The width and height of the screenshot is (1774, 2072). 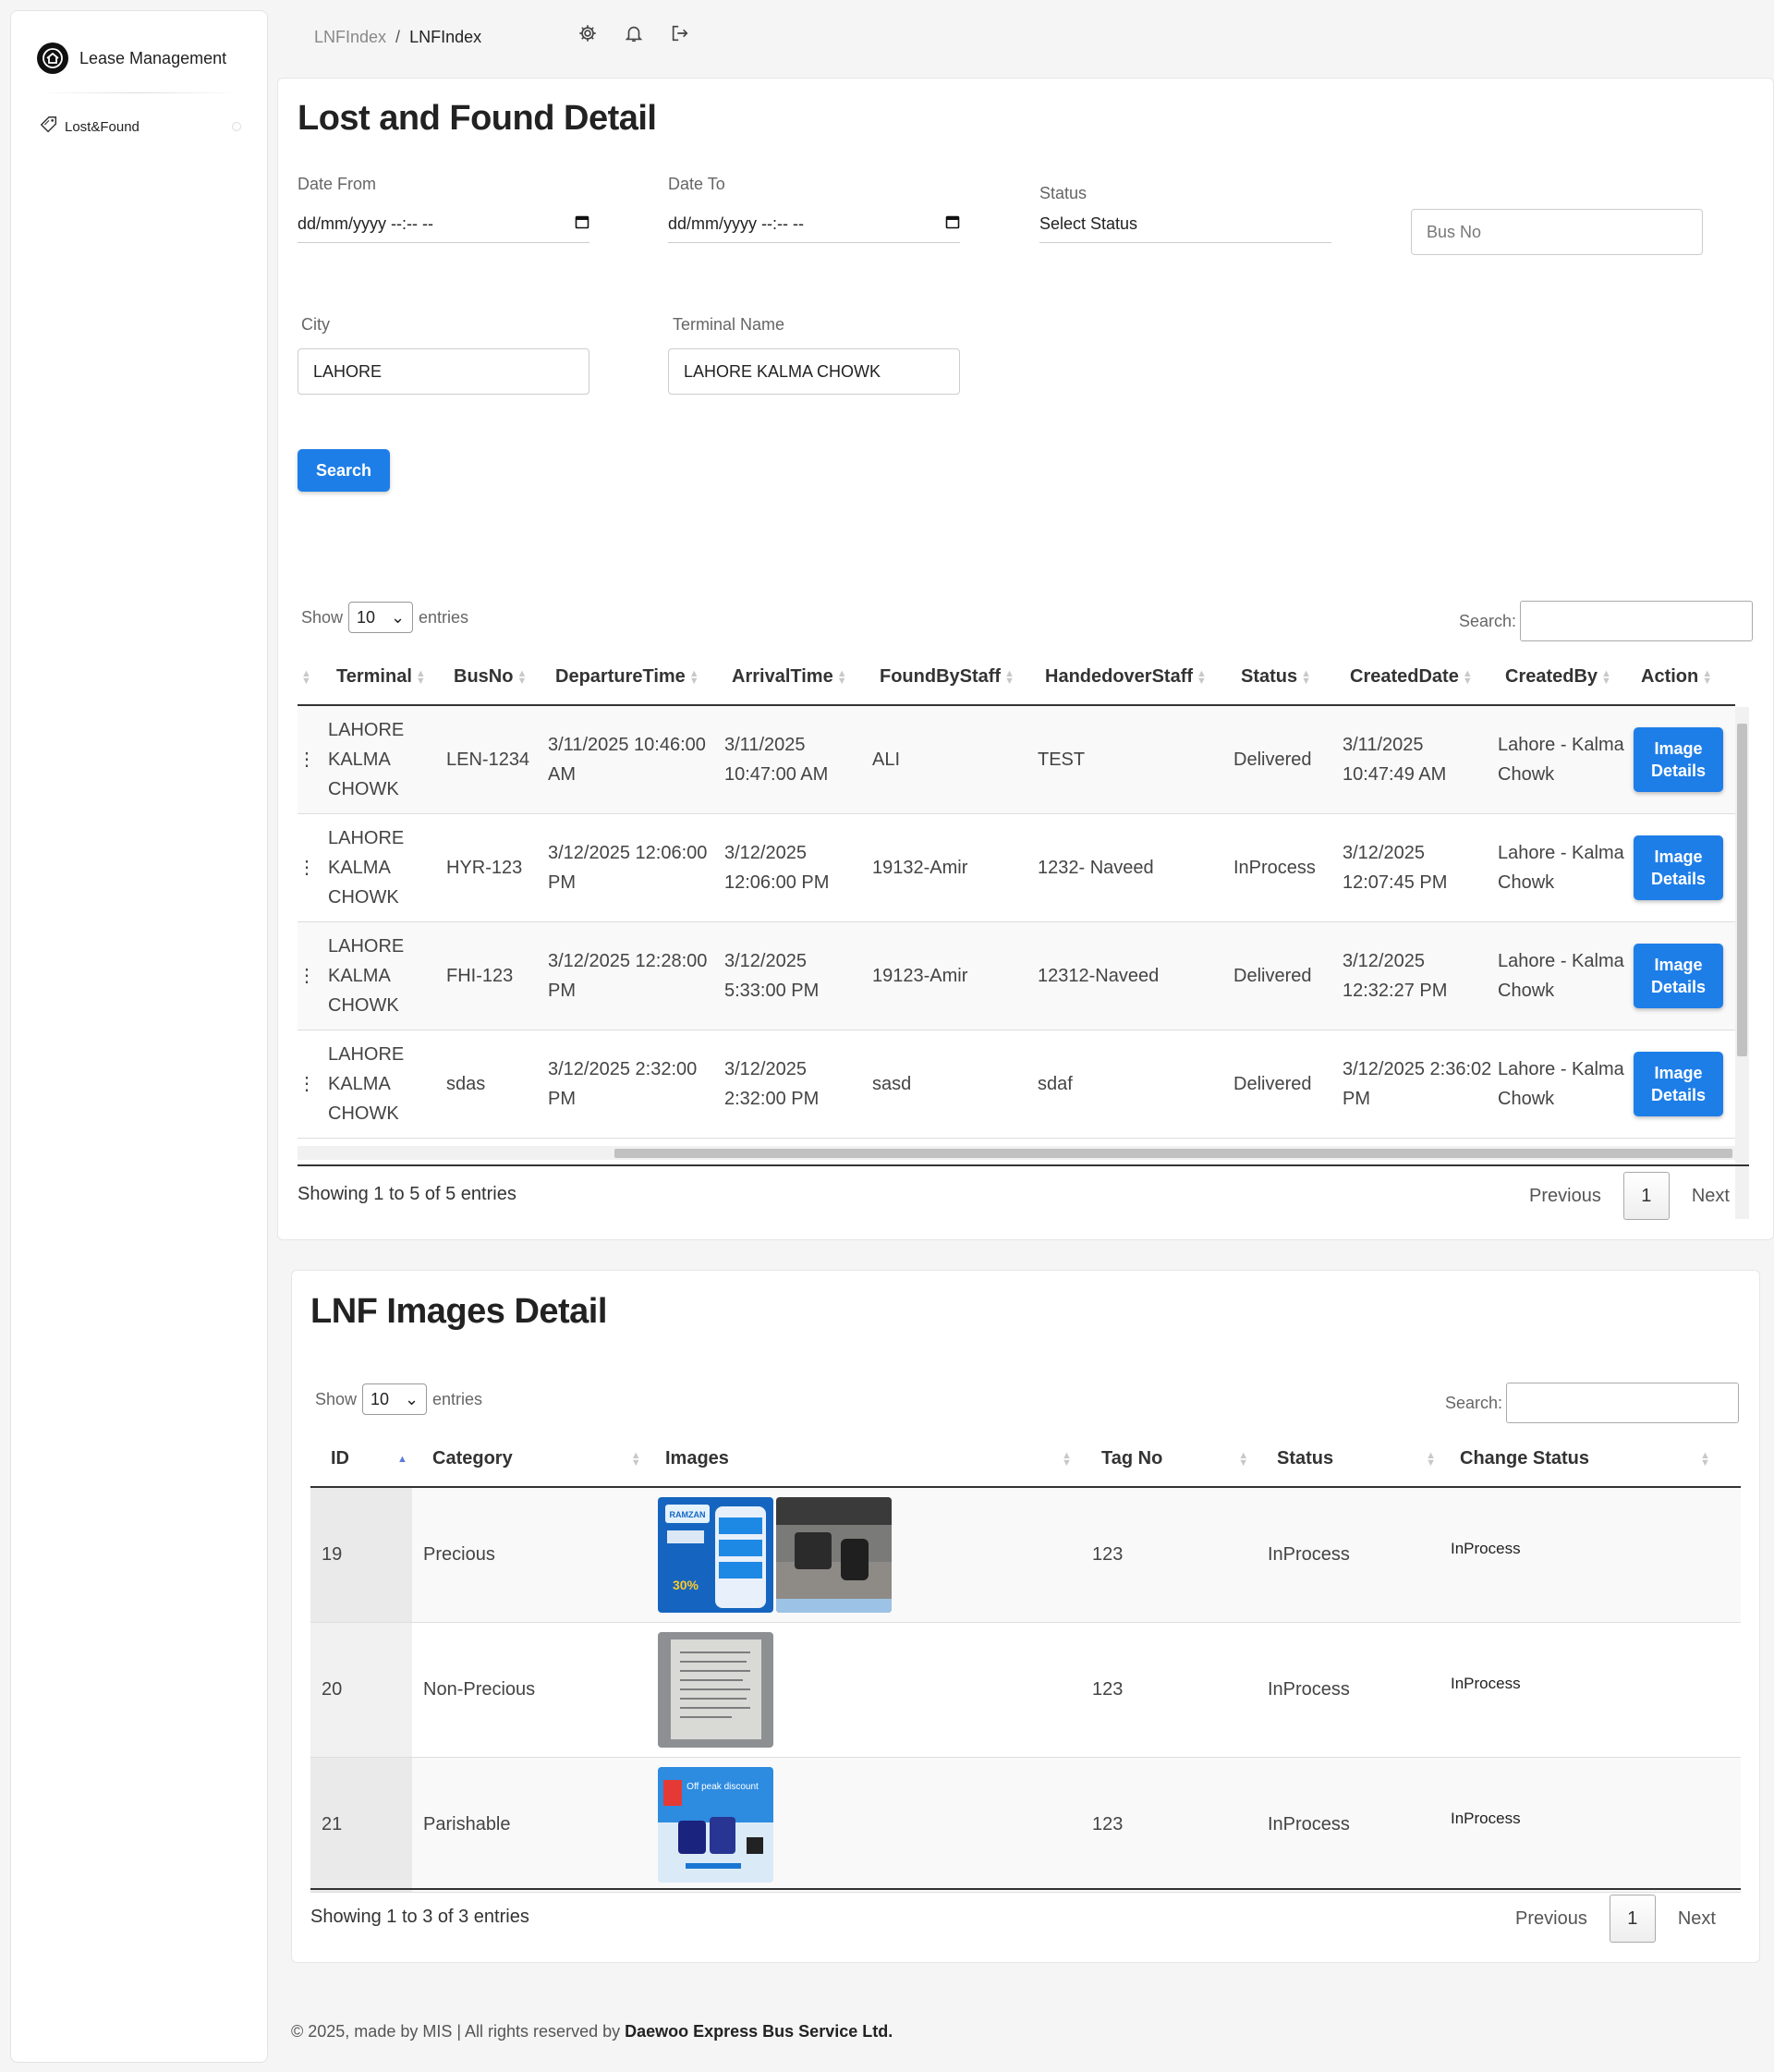 I want to click on ramzan-package-ad-image: RAMZAN 30%, so click(x=715, y=1554).